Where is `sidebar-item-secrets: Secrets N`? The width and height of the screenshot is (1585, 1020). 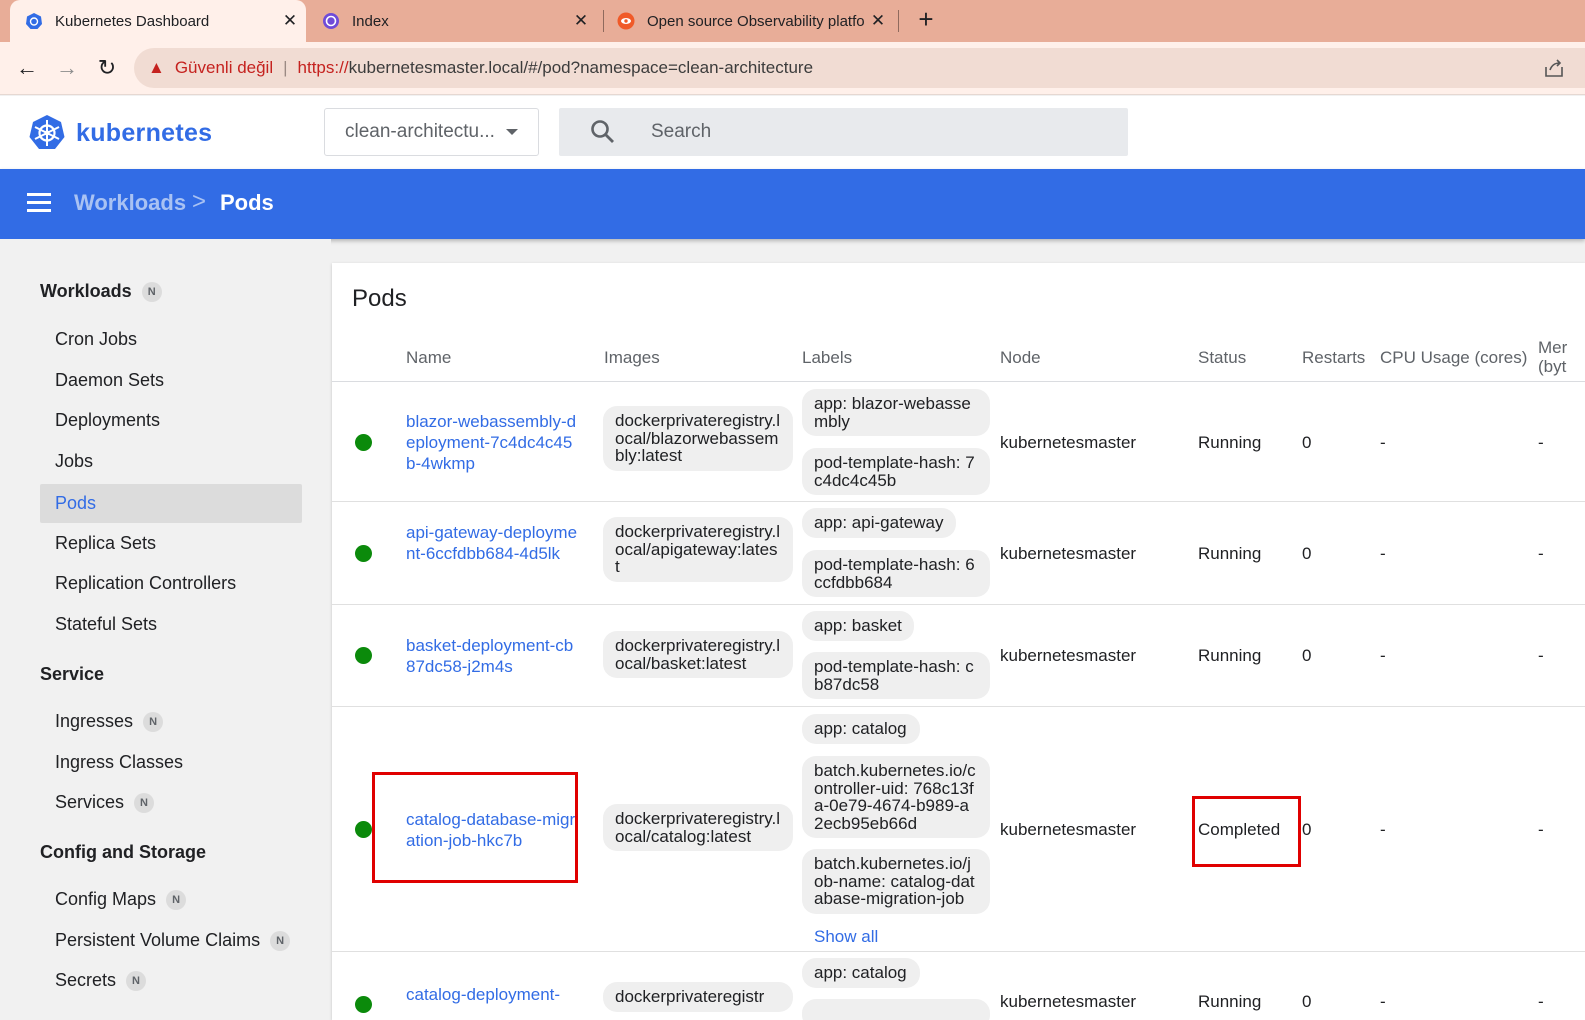
sidebar-item-secrets: Secrets N is located at coordinates (101, 980).